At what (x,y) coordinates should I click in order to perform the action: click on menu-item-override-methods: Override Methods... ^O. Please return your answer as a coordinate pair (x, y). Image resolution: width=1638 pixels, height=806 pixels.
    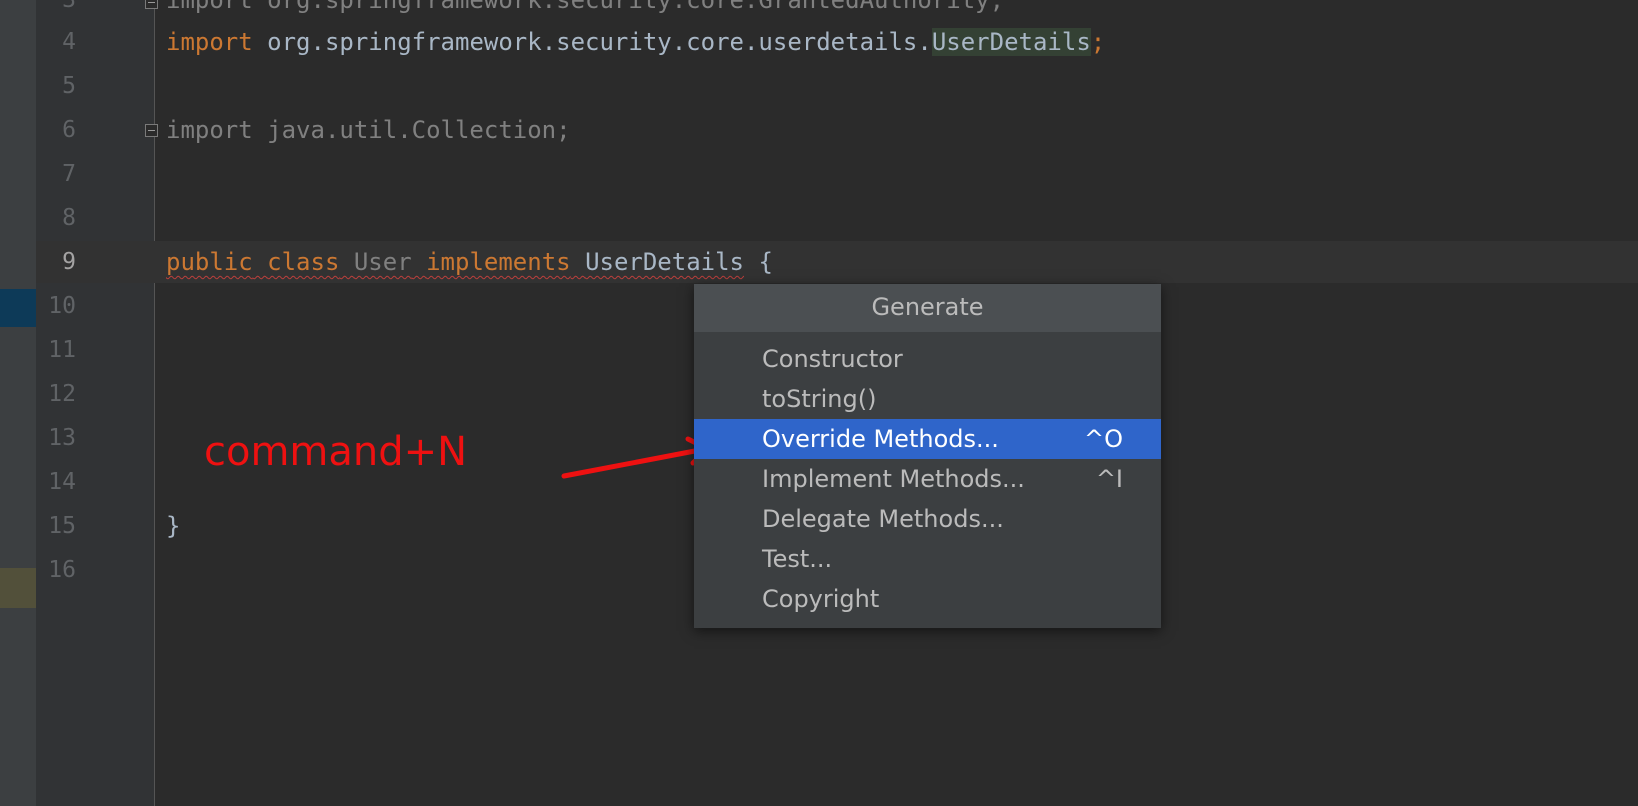
    Looking at the image, I should click on (927, 439).